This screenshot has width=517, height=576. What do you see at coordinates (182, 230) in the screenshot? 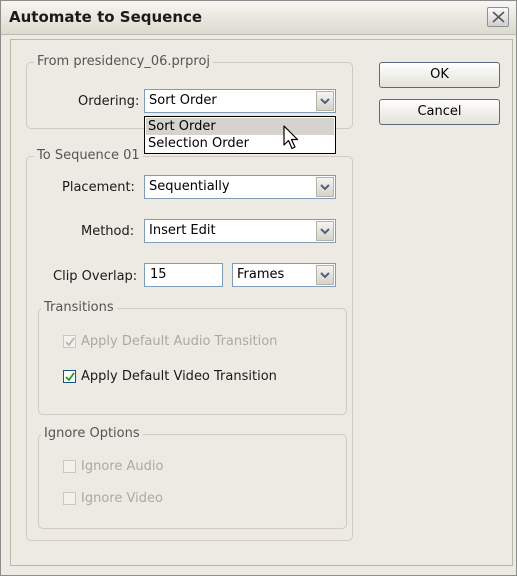
I see `method-select-value: Insert Edit` at bounding box center [182, 230].